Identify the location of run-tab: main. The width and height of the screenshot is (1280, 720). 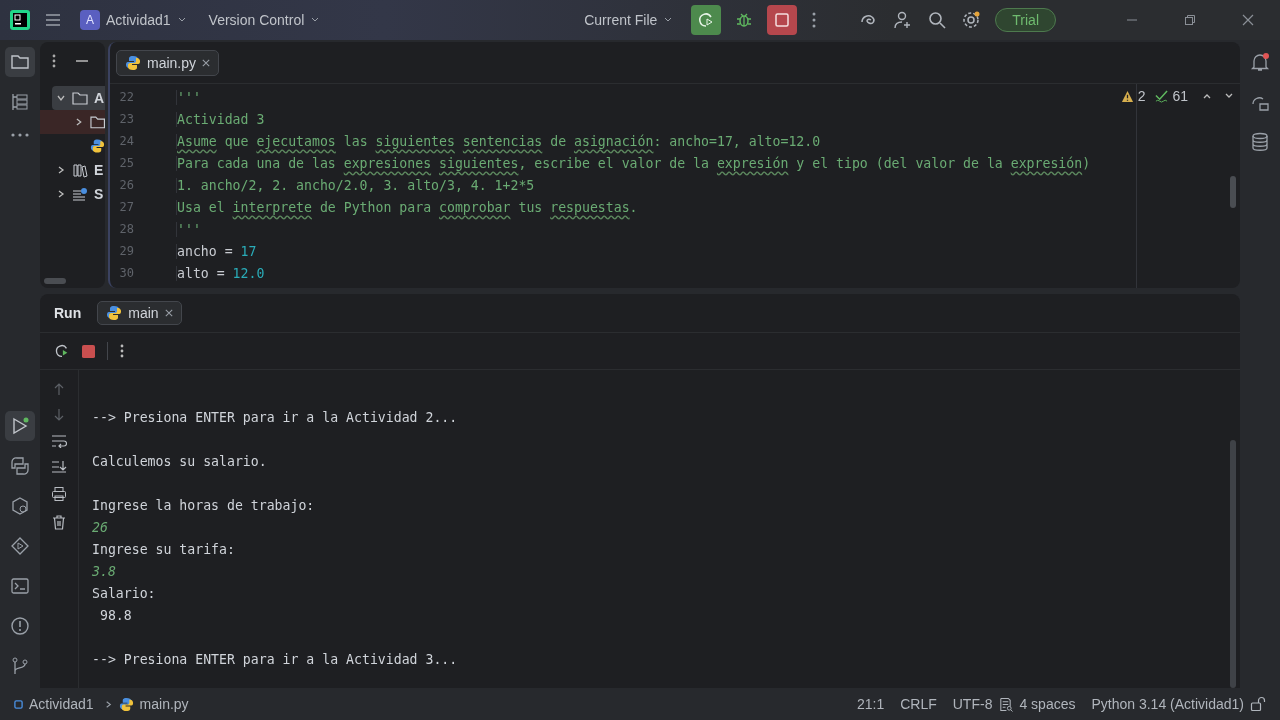
(139, 313).